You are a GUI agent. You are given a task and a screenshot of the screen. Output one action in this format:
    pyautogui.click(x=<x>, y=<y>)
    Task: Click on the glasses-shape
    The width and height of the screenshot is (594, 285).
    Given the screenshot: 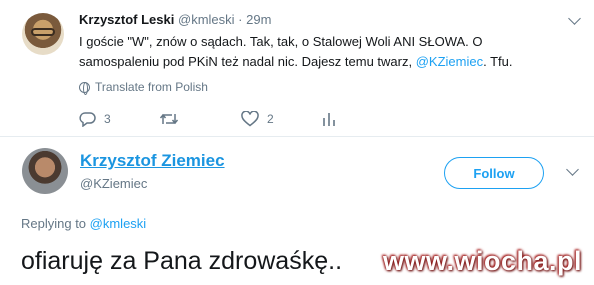 What is the action you would take?
    pyautogui.click(x=43, y=32)
    